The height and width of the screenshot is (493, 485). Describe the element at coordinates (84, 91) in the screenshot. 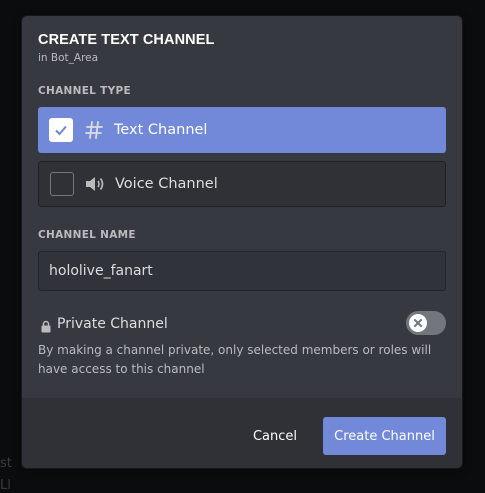

I see `channel-type-label: CHANNEL TYPE` at that location.